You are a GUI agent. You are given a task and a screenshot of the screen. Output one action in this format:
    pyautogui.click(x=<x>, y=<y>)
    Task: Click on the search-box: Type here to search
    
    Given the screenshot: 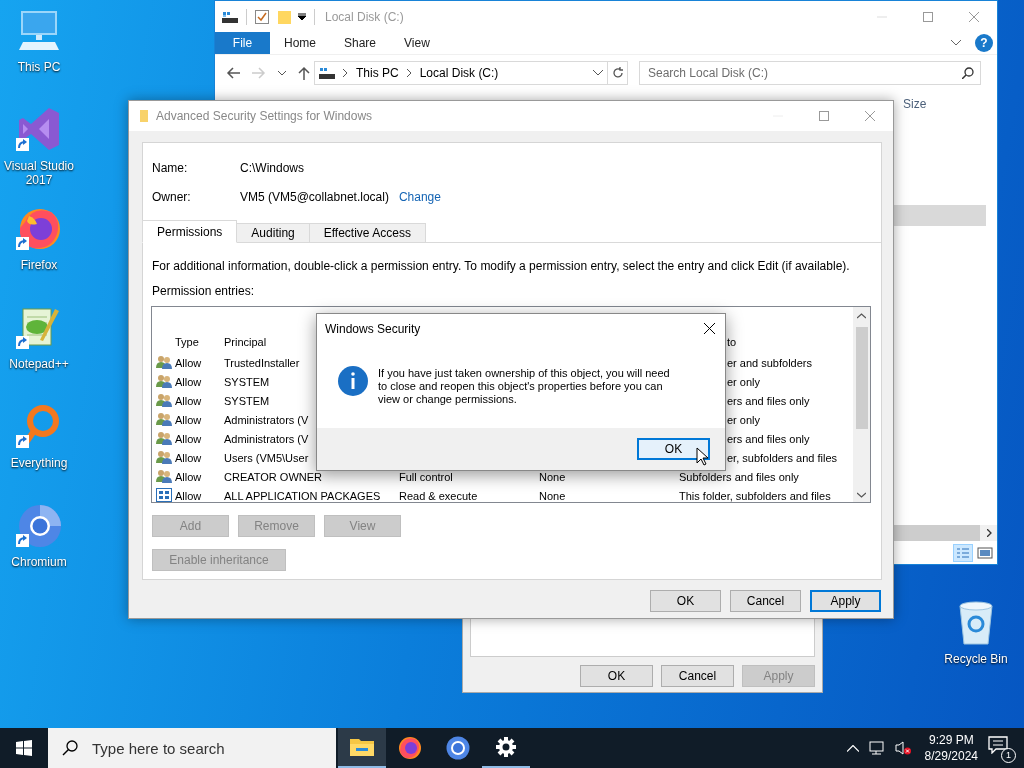 What is the action you would take?
    pyautogui.click(x=192, y=748)
    